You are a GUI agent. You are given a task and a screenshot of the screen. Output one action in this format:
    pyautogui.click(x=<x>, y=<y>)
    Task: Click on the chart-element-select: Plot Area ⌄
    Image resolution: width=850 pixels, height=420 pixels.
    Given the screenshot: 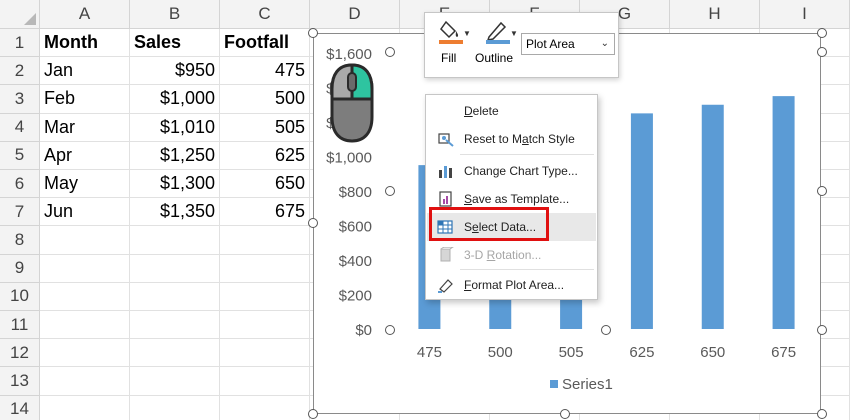 What is the action you would take?
    pyautogui.click(x=568, y=44)
    